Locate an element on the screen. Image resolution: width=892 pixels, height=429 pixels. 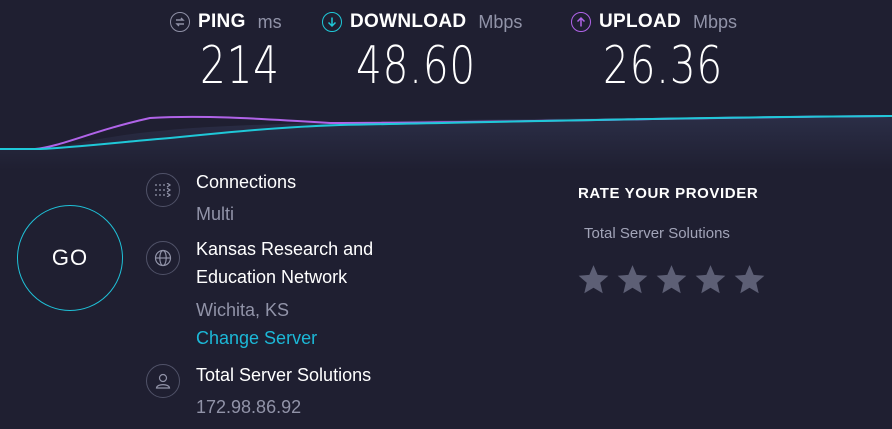
upload-metric: UPLOAD Mbps 26.36 is located at coordinates (664, 52).